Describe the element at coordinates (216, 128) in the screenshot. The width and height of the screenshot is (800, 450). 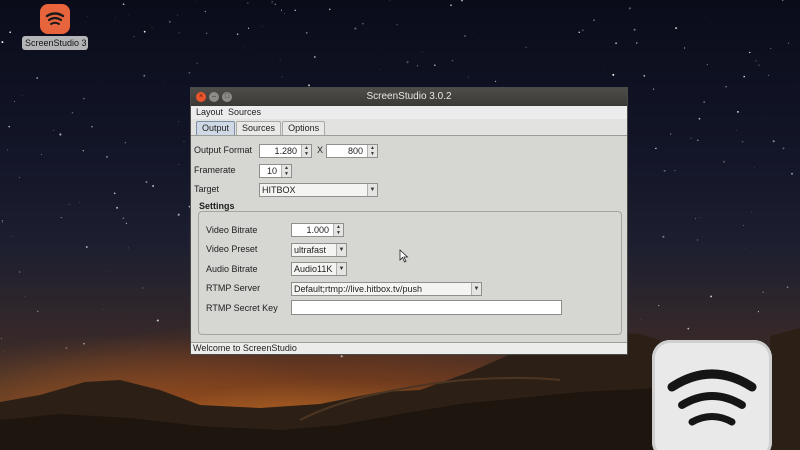
I see `tab-output: Output` at that location.